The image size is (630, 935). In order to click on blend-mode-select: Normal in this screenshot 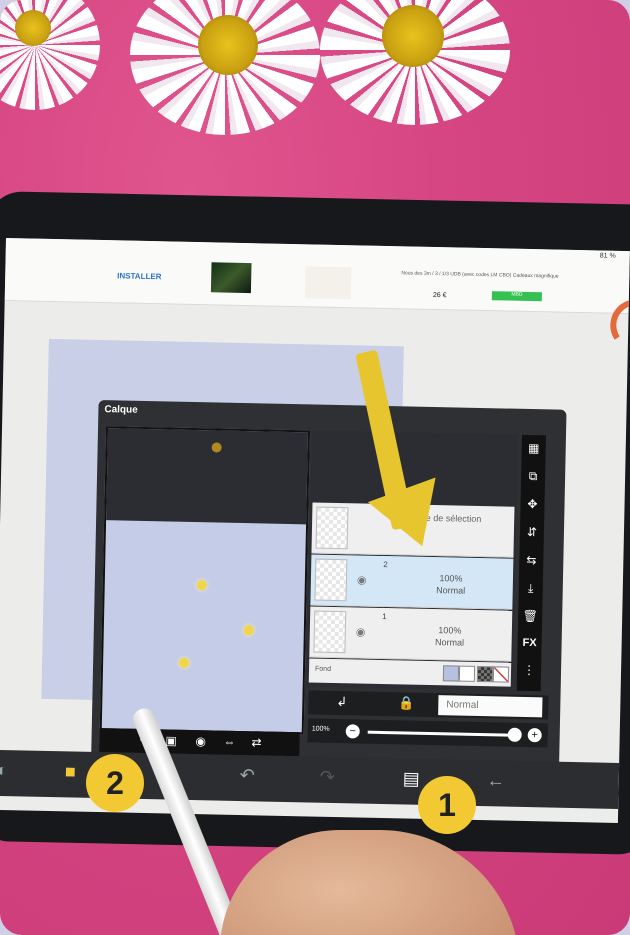, I will do `click(490, 706)`.